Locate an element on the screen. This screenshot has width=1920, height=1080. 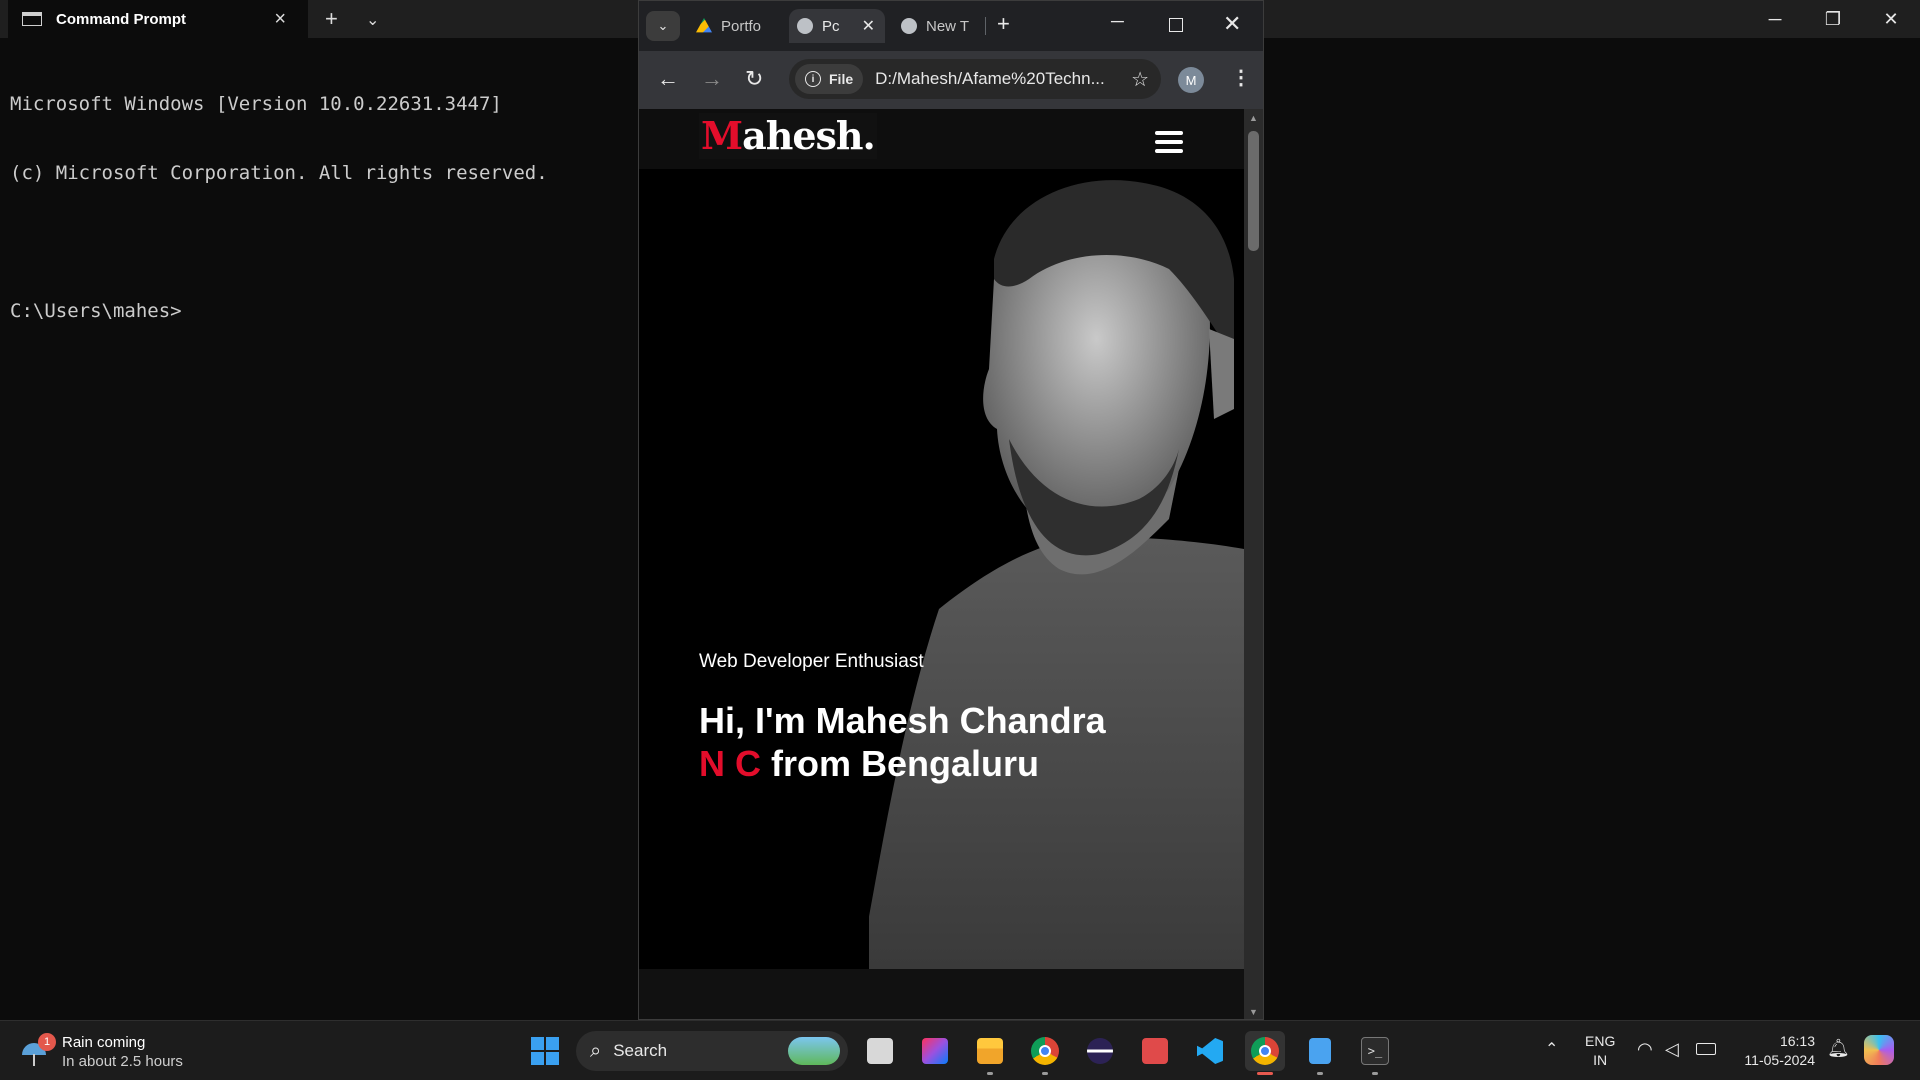
notification-bell-icon: 🔔︎ is located at coordinates (1838, 1048).